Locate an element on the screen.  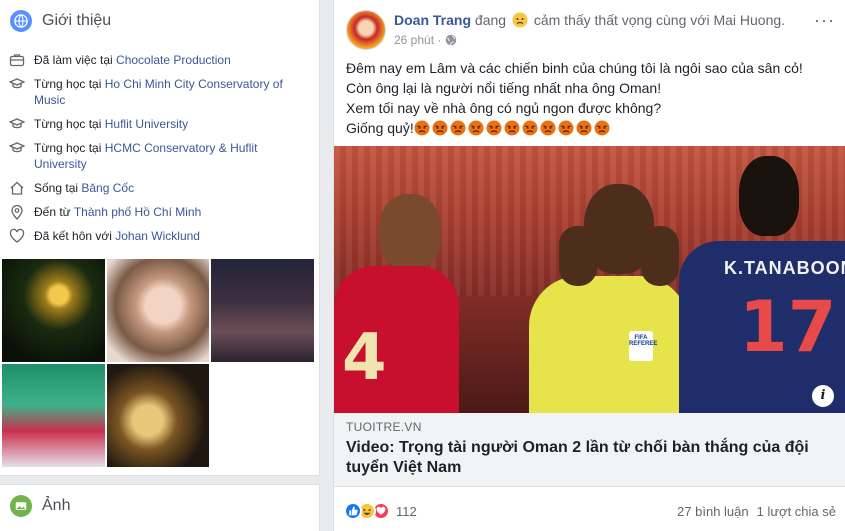
intro-item-link: Huflit University is located at coordinates (146, 124).